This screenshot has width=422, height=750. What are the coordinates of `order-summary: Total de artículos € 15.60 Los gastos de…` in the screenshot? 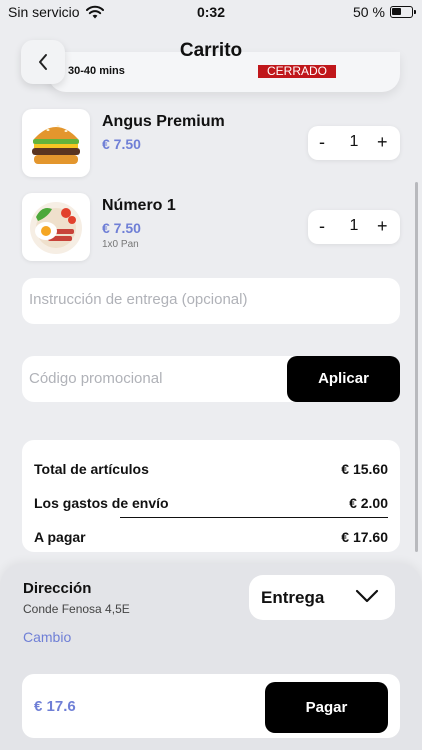 It's located at (211, 496).